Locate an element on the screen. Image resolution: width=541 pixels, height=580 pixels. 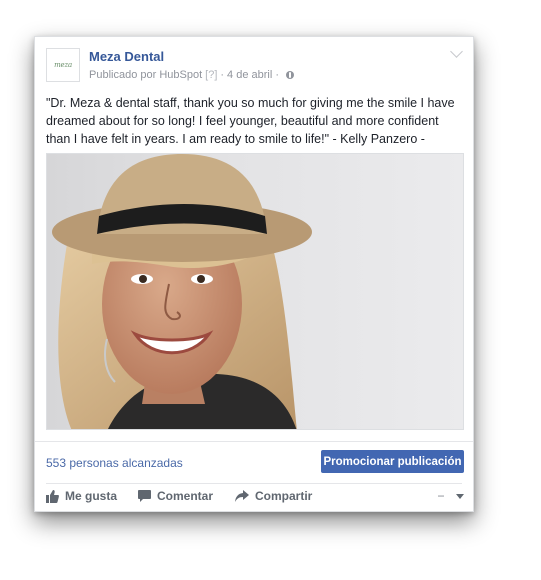
comment-icon is located at coordinates (144, 496).